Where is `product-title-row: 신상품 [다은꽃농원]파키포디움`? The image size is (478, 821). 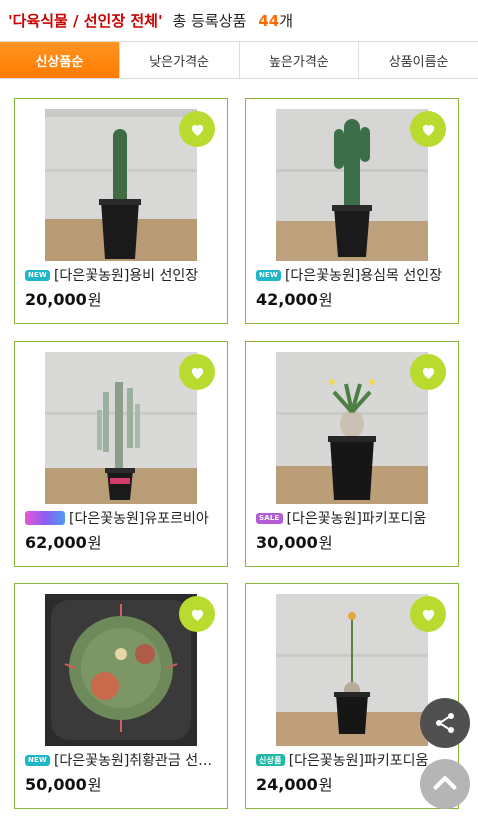
product-title-row: 신상품 [다은꽃농원]파키포디움 is located at coordinates (354, 760).